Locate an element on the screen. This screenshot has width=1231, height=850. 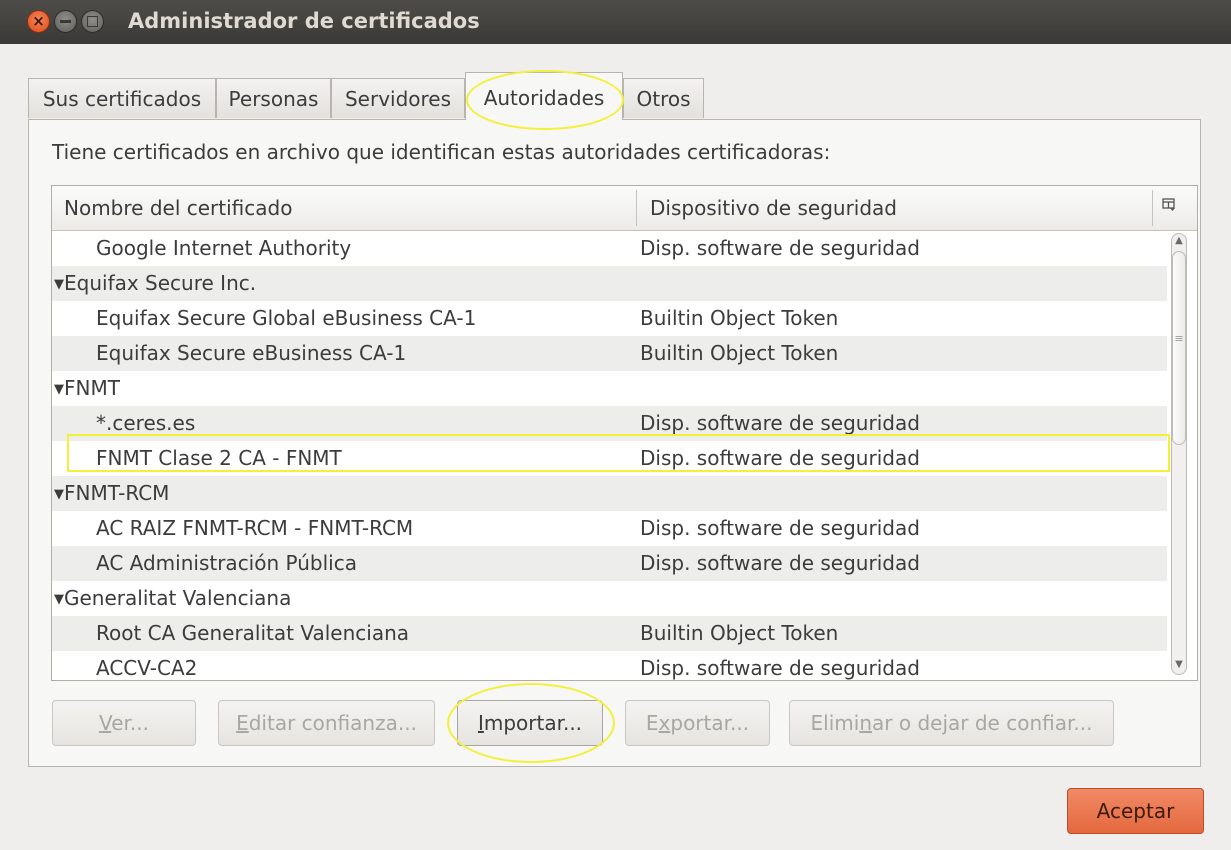
certificate-name: *.ceres.es is located at coordinates (145, 423).